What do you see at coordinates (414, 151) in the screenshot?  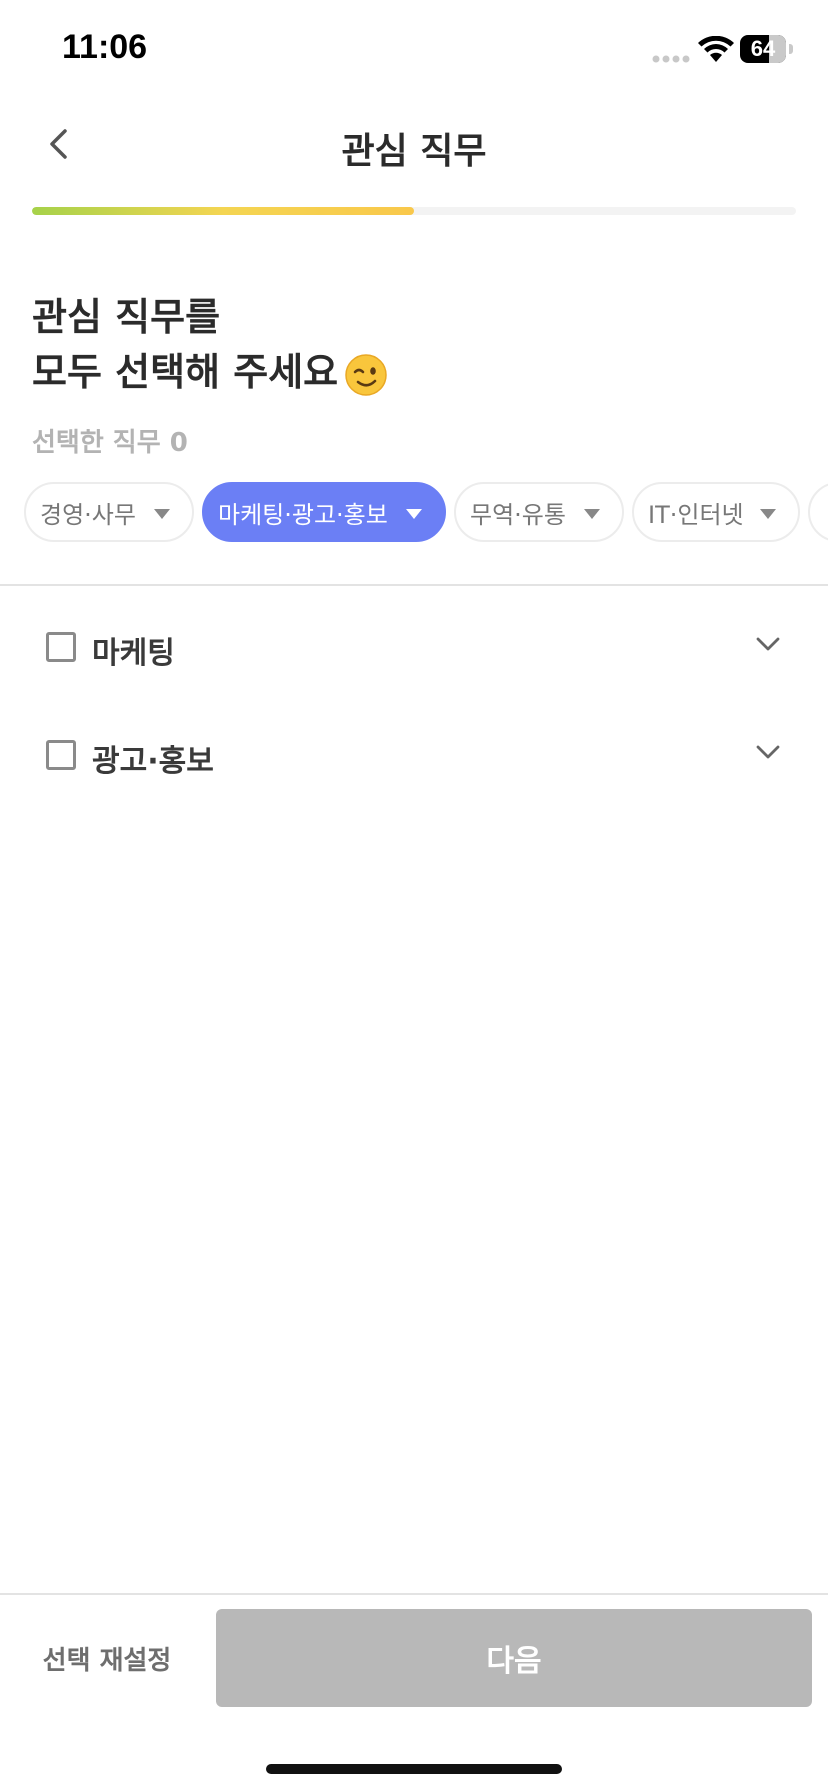 I see `page-title: 관심 직무` at bounding box center [414, 151].